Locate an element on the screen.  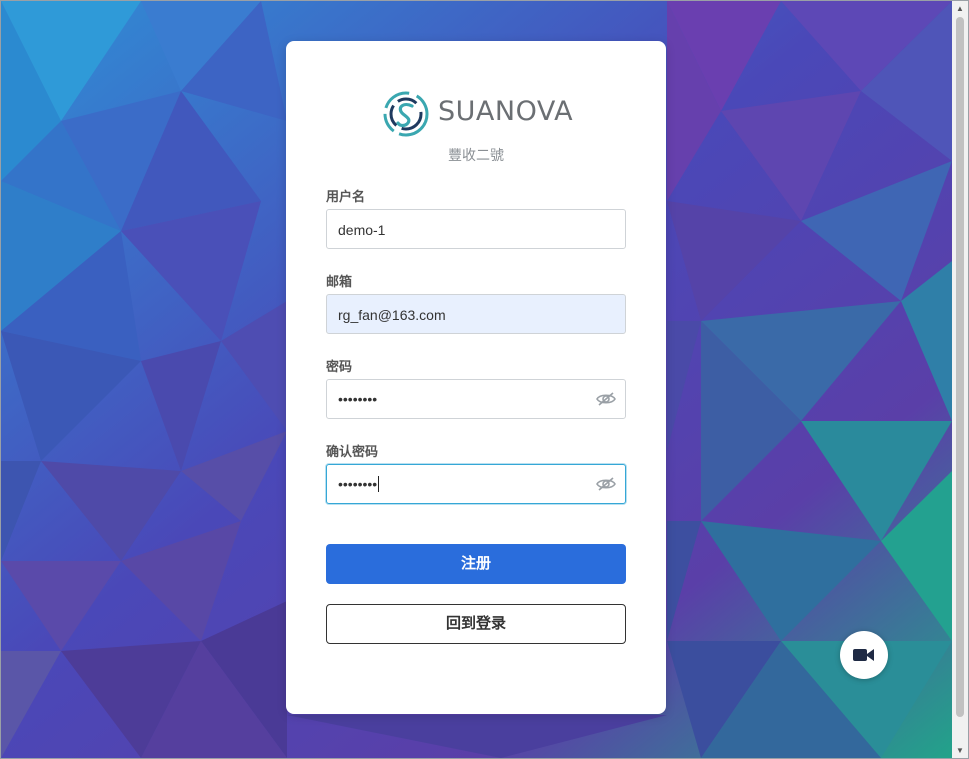
subtitle: 豐收二號 is located at coordinates (476, 155).